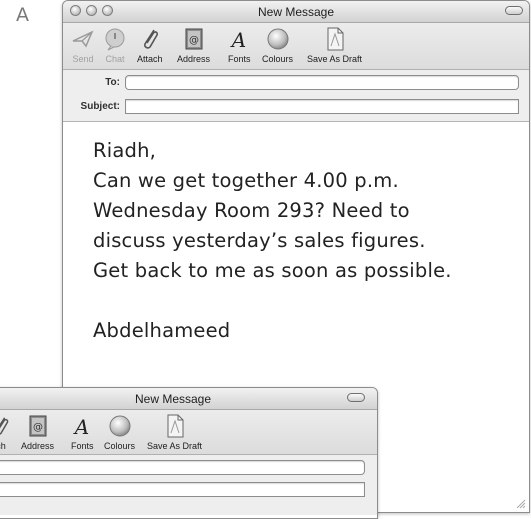  I want to click on minimize-window-button, so click(91, 10).